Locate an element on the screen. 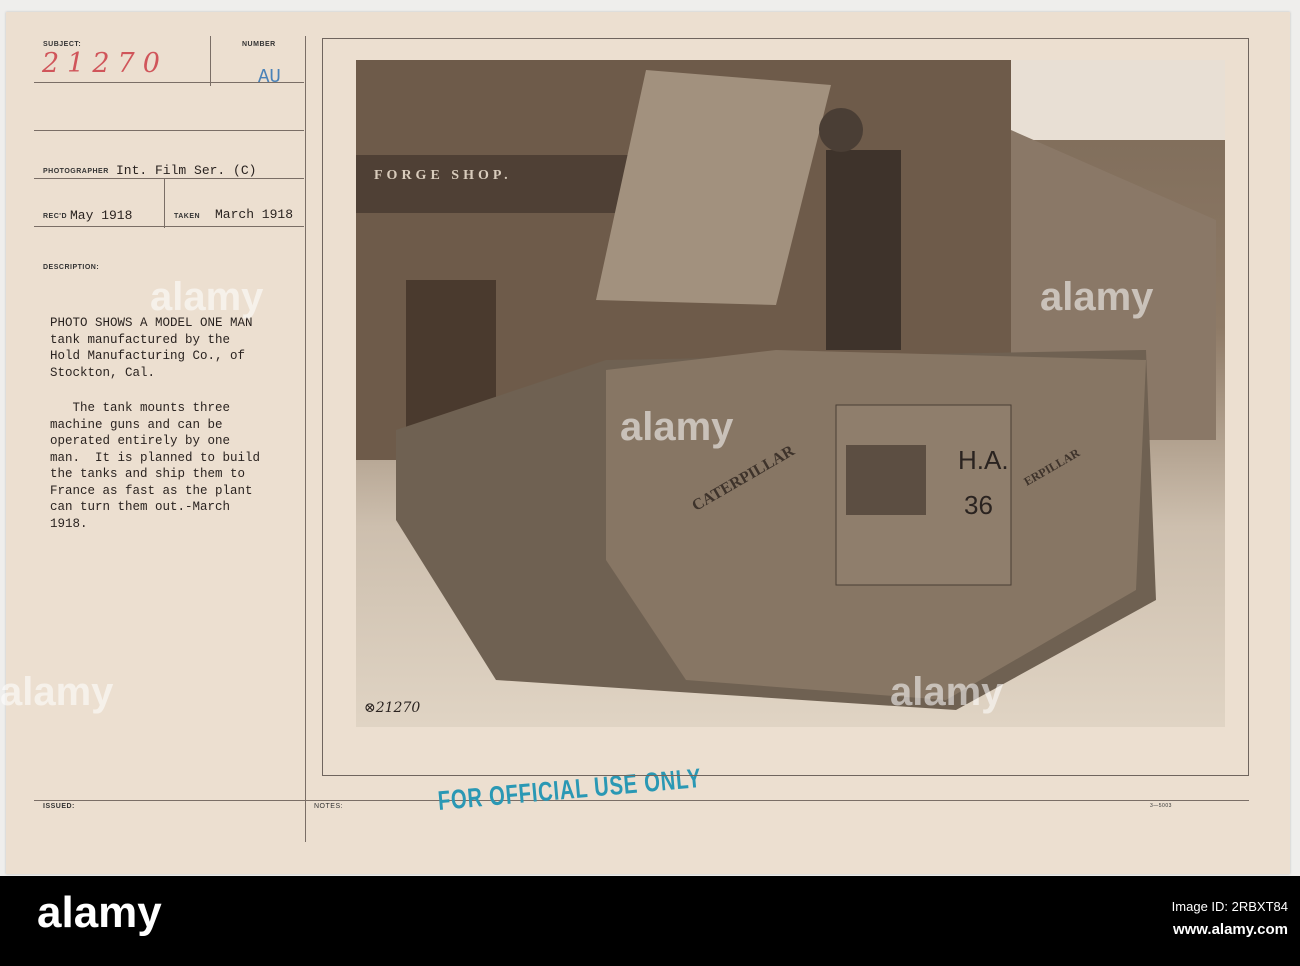 This screenshot has width=1300, height=966. man-figure is located at coordinates (863, 250).